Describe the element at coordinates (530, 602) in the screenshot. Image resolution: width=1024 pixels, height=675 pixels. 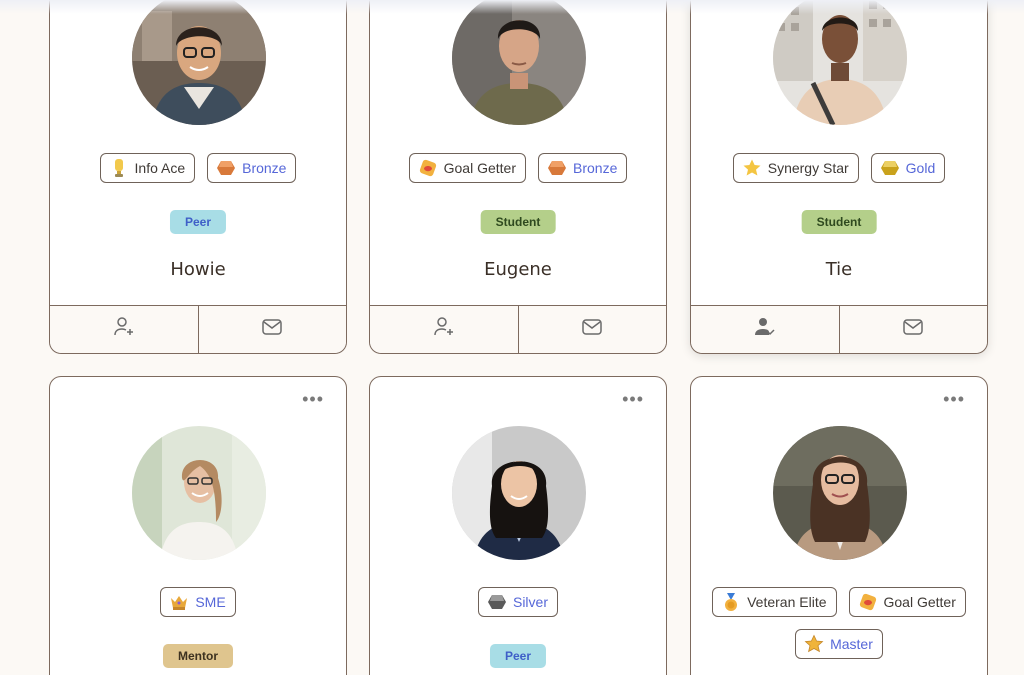
I see `badge-label: Silver` at that location.